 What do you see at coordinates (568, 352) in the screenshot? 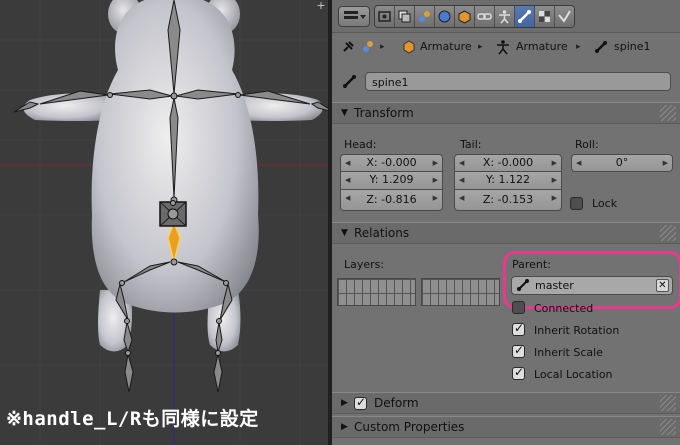
I see `inherit-scale-label: Inherit Scale` at bounding box center [568, 352].